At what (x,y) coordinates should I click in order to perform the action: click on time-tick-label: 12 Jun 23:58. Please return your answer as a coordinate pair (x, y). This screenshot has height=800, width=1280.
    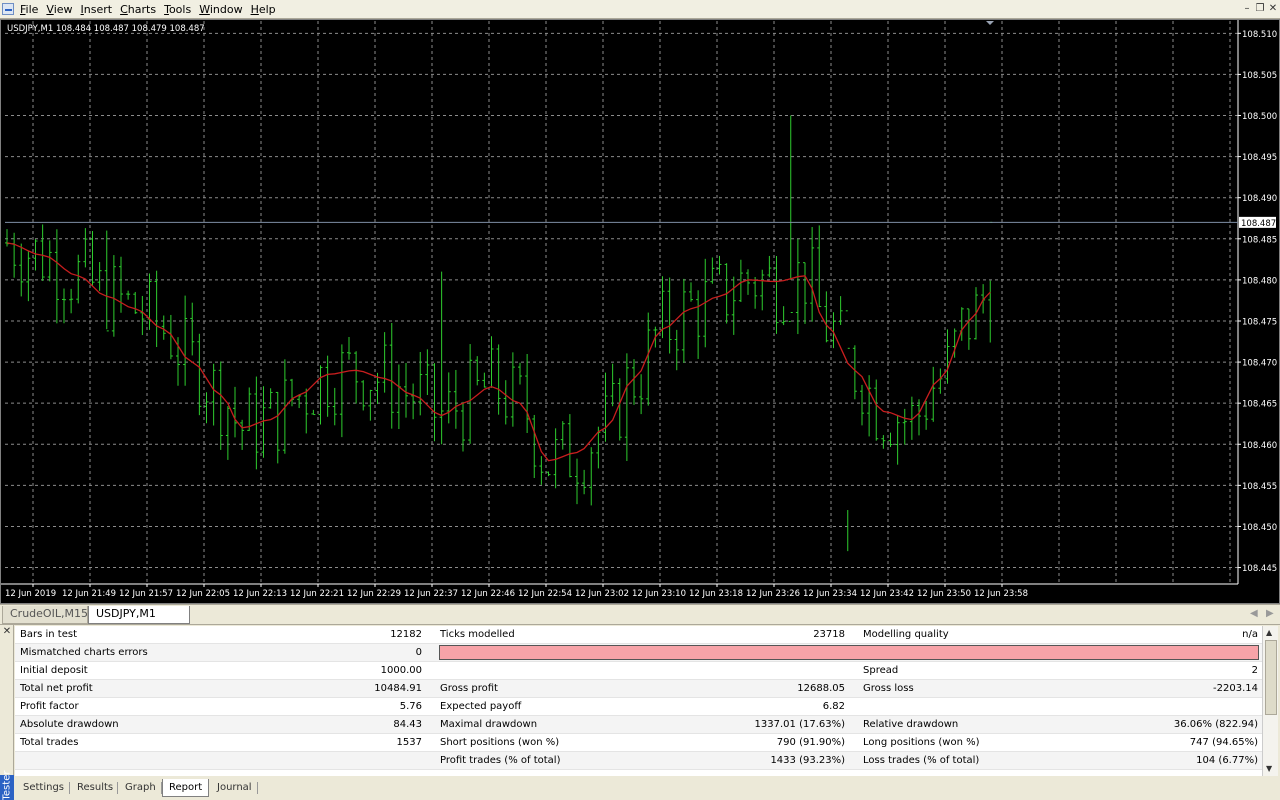
    Looking at the image, I should click on (1001, 594).